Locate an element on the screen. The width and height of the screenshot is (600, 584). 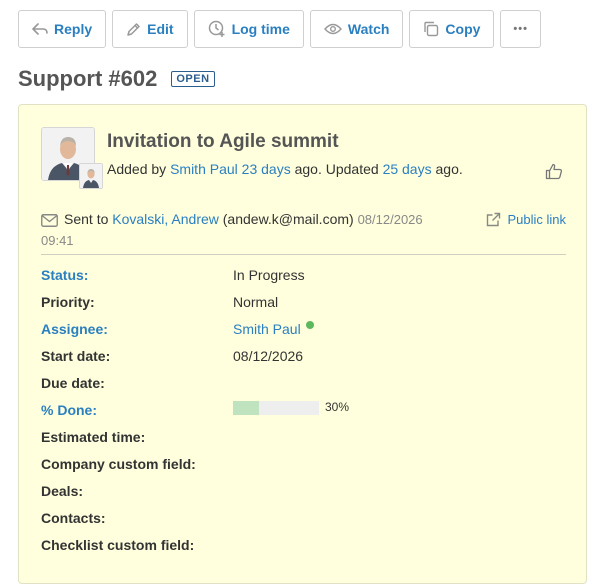
attr-checklist-custom-field: Checklist custom field: is located at coordinates (303, 544).